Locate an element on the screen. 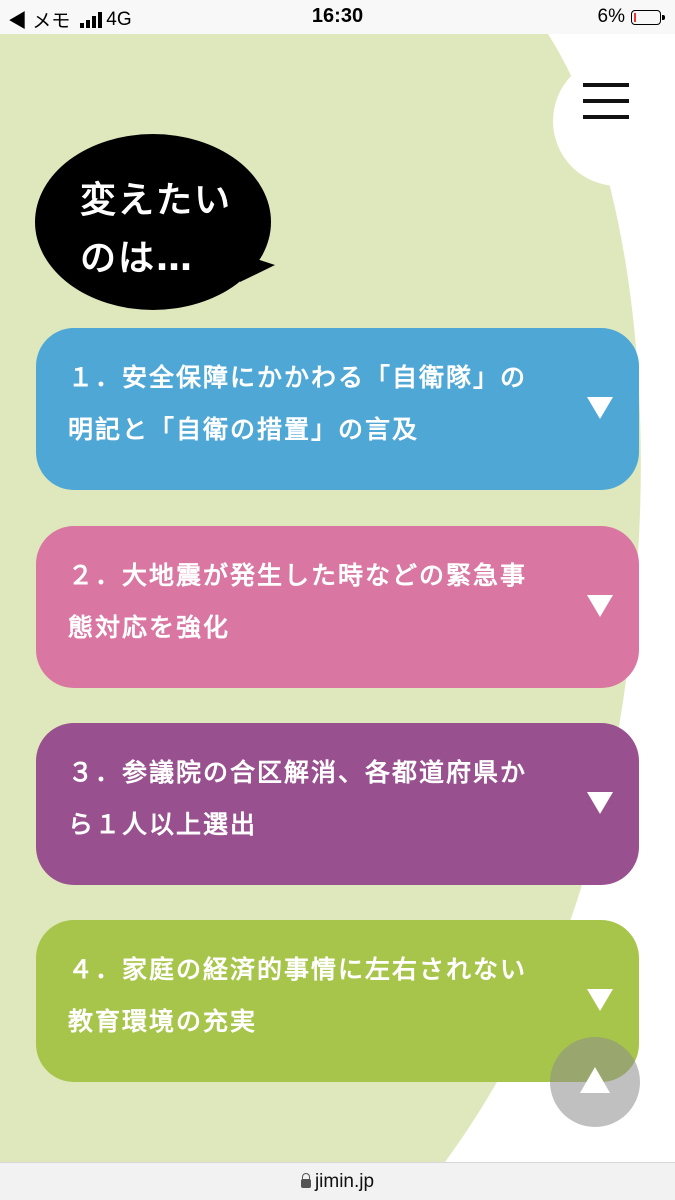  accordion-item-title: ４．家庭の経済的事情に左右されない教育環境の充実 is located at coordinates (298, 995).